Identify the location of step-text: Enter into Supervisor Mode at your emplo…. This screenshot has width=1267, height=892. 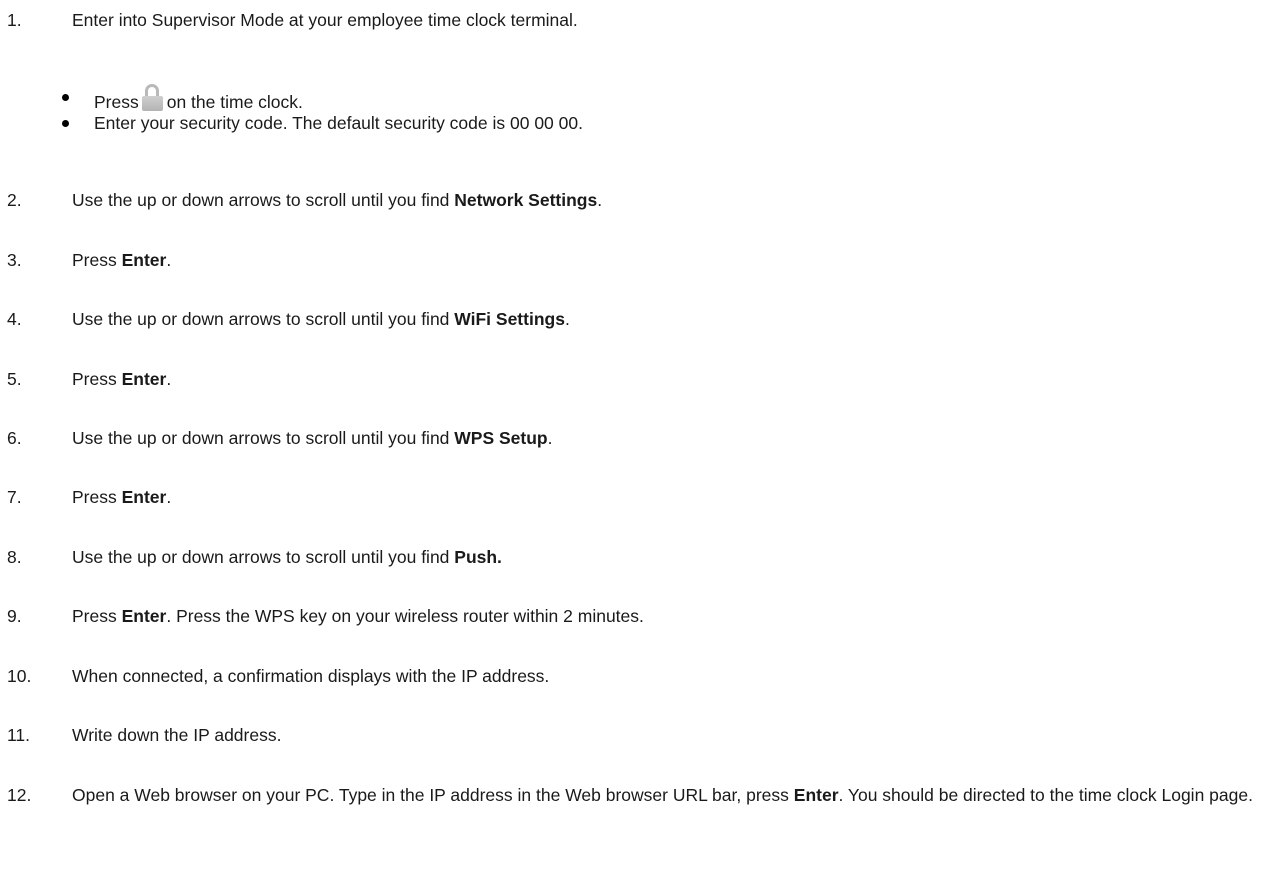
(325, 20).